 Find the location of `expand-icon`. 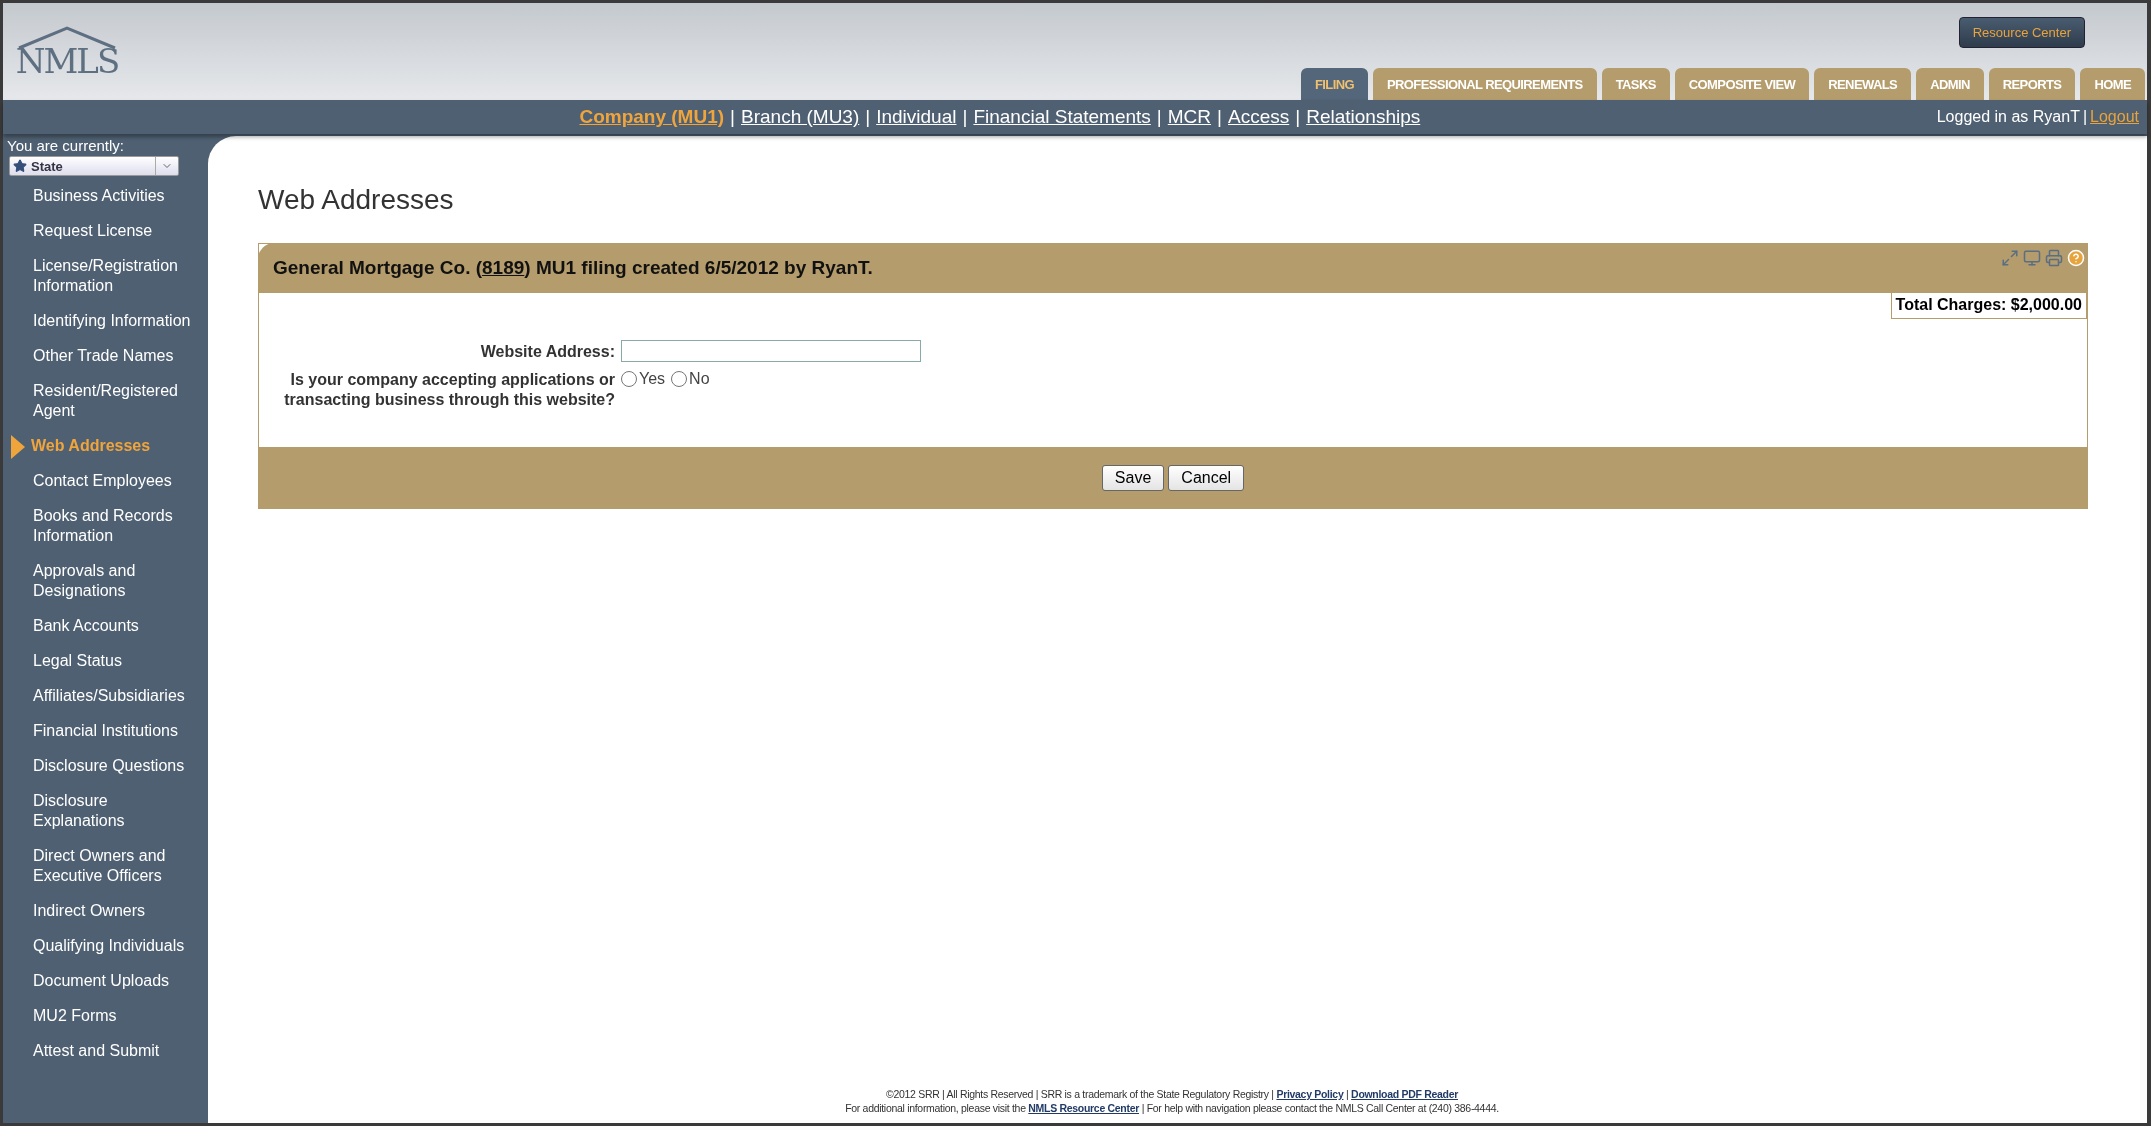

expand-icon is located at coordinates (2010, 258).